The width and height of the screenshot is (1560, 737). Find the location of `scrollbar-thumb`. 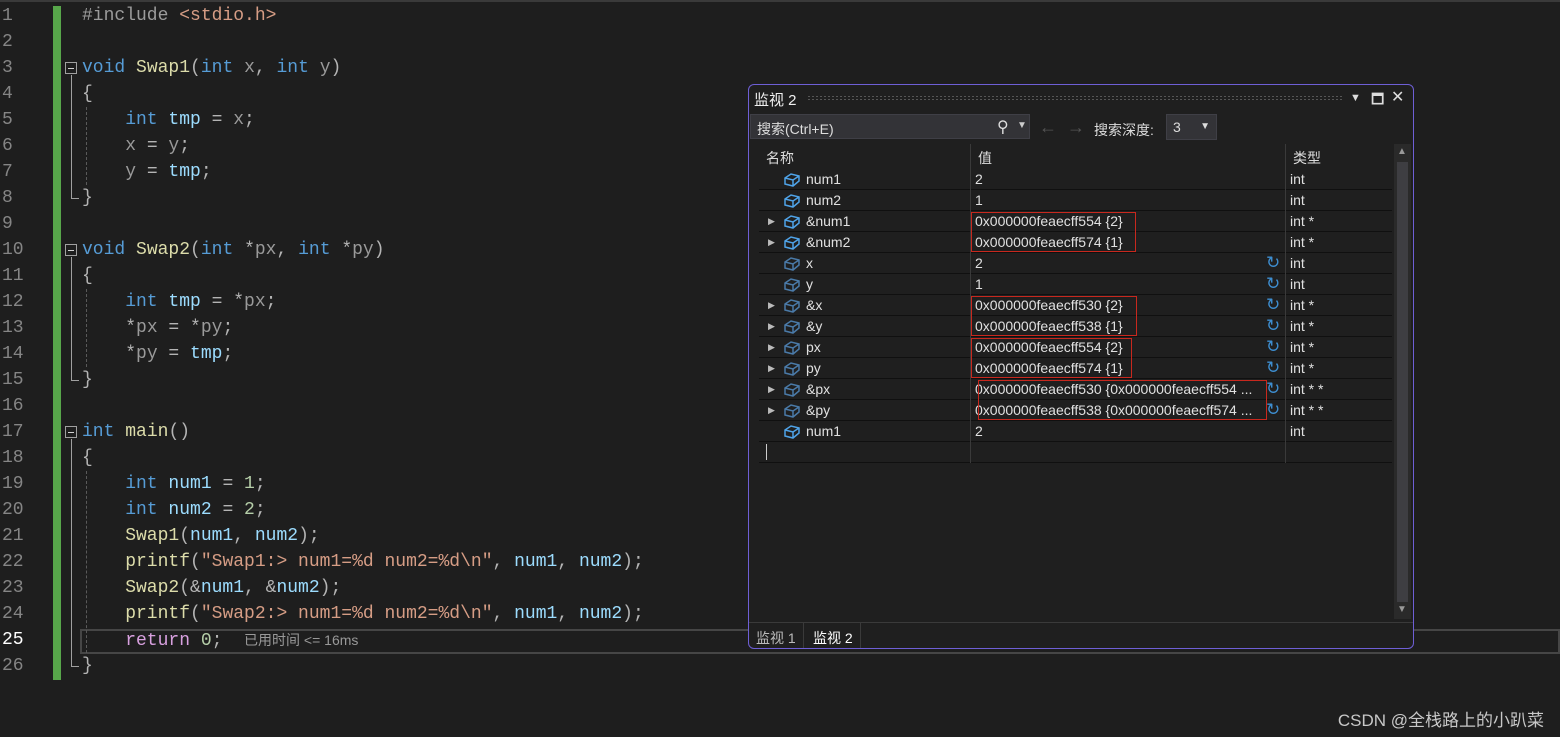

scrollbar-thumb is located at coordinates (1402, 382).